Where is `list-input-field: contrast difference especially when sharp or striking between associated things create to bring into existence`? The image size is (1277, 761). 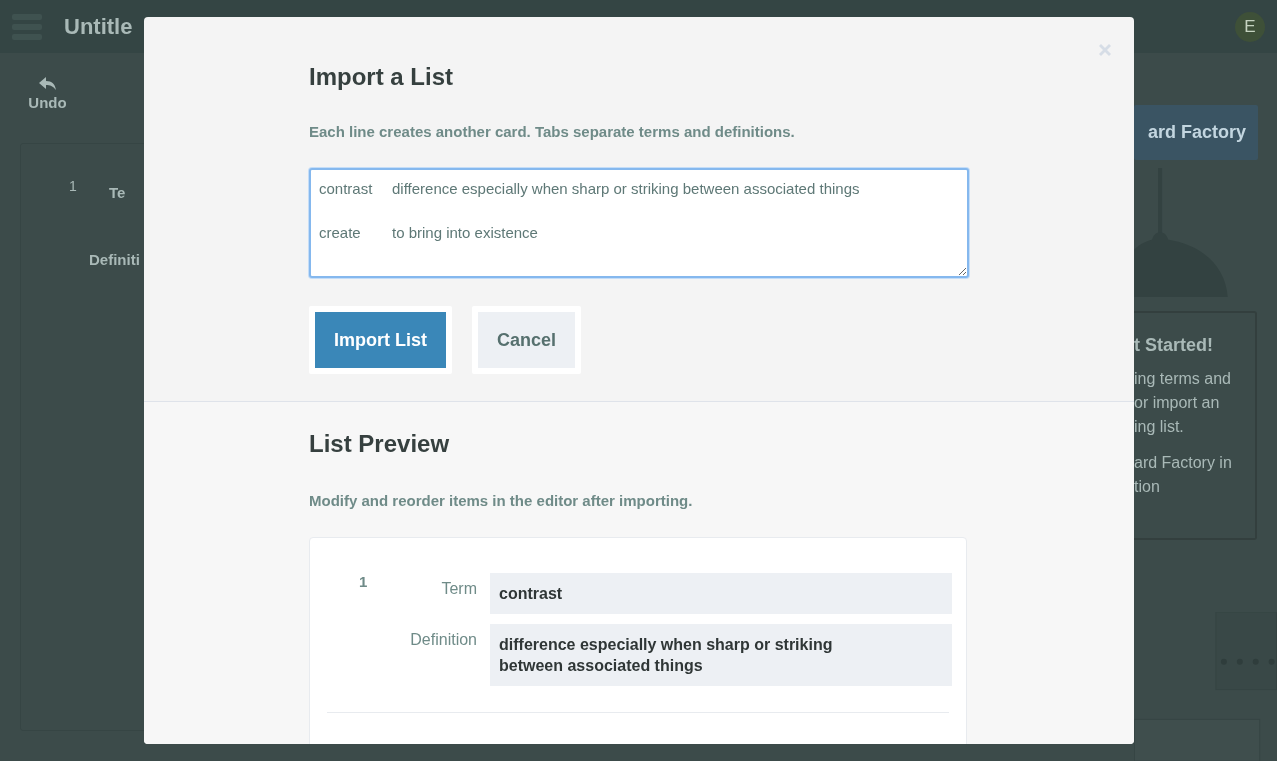 list-input-field: contrast difference especially when sharp or striking between associated things create to bring into existence is located at coordinates (639, 223).